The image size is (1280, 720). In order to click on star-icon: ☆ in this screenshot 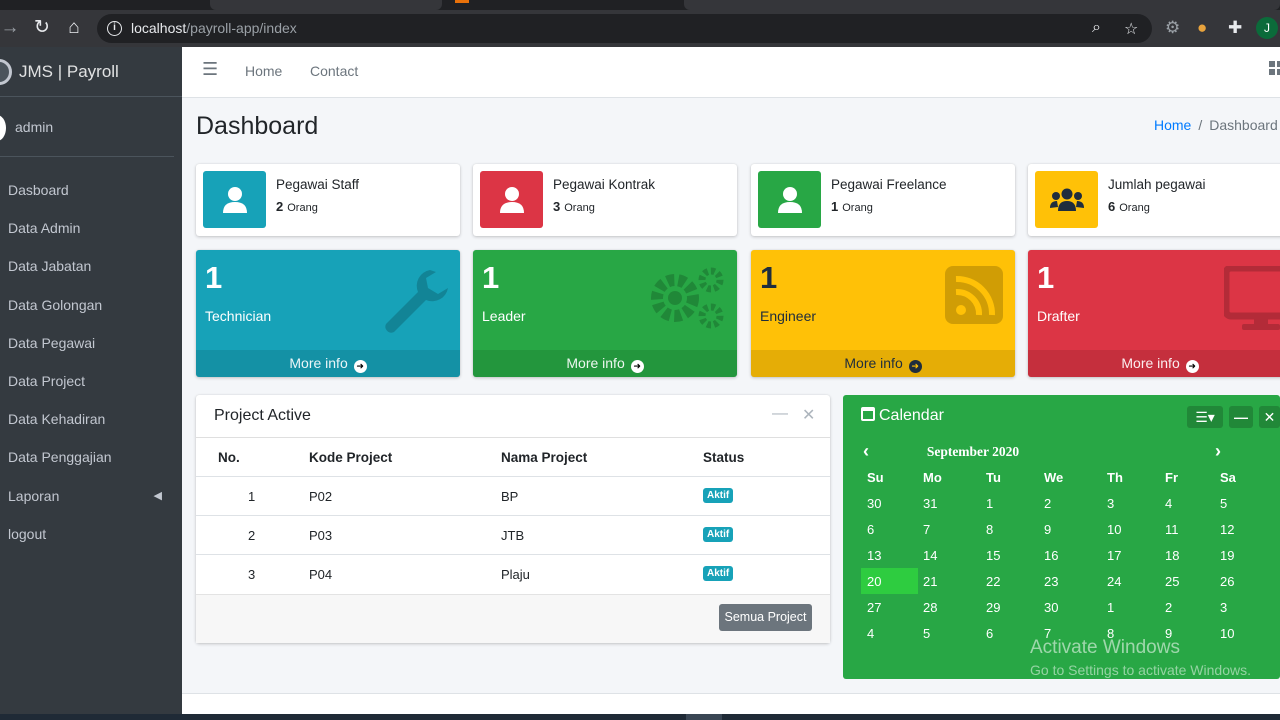, I will do `click(1131, 29)`.